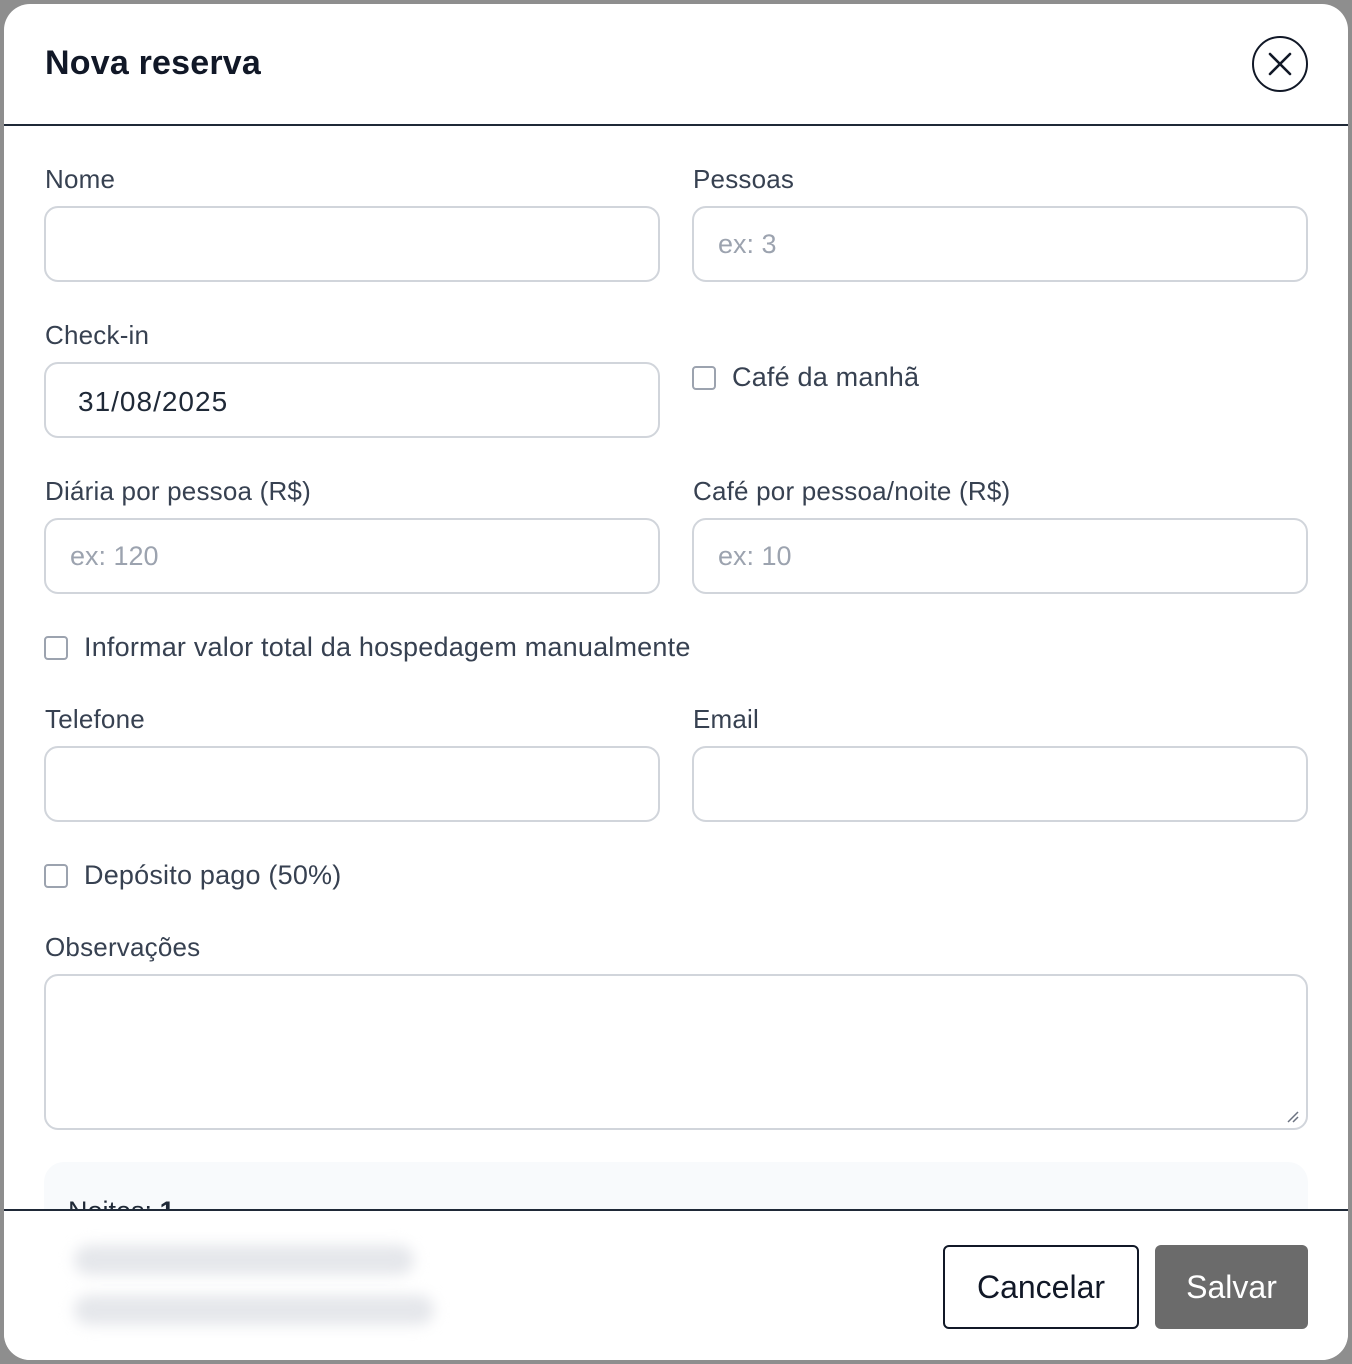  What do you see at coordinates (123, 947) in the screenshot?
I see `observacoes-label: Observações` at bounding box center [123, 947].